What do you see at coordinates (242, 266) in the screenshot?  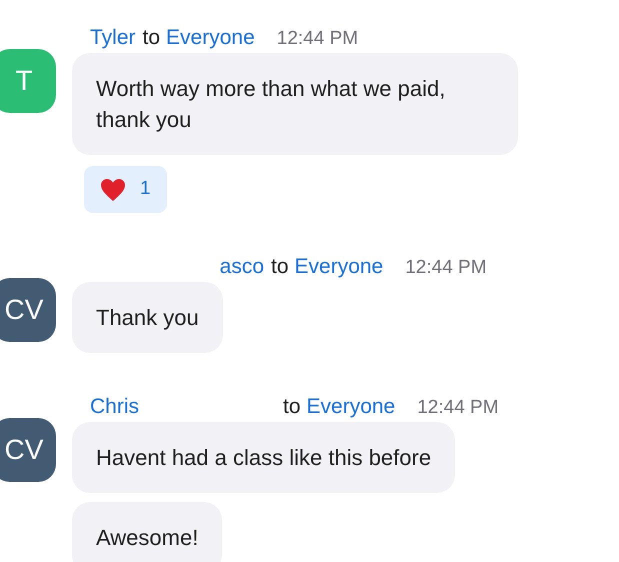 I see `sender-name: asco` at bounding box center [242, 266].